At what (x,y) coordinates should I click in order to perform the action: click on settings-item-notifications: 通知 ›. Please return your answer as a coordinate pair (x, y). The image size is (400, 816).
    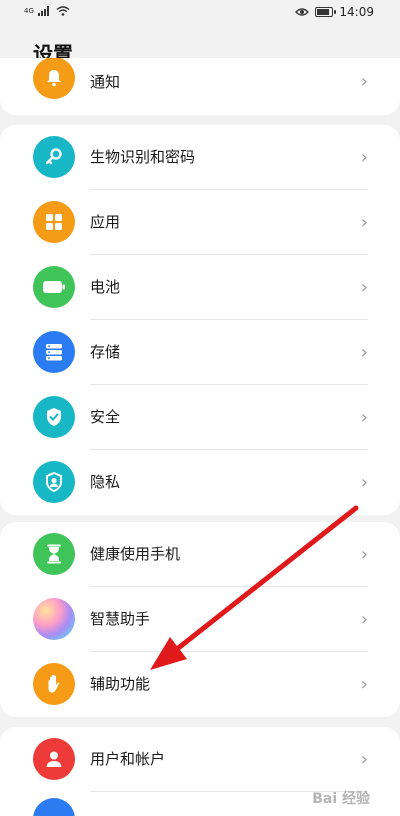
    Looking at the image, I should click on (200, 86).